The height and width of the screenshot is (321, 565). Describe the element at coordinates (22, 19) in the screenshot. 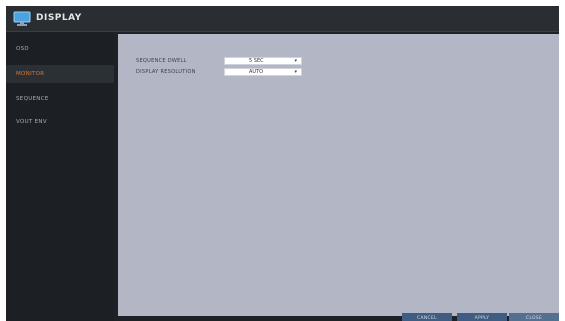

I see `monitor-icon` at that location.